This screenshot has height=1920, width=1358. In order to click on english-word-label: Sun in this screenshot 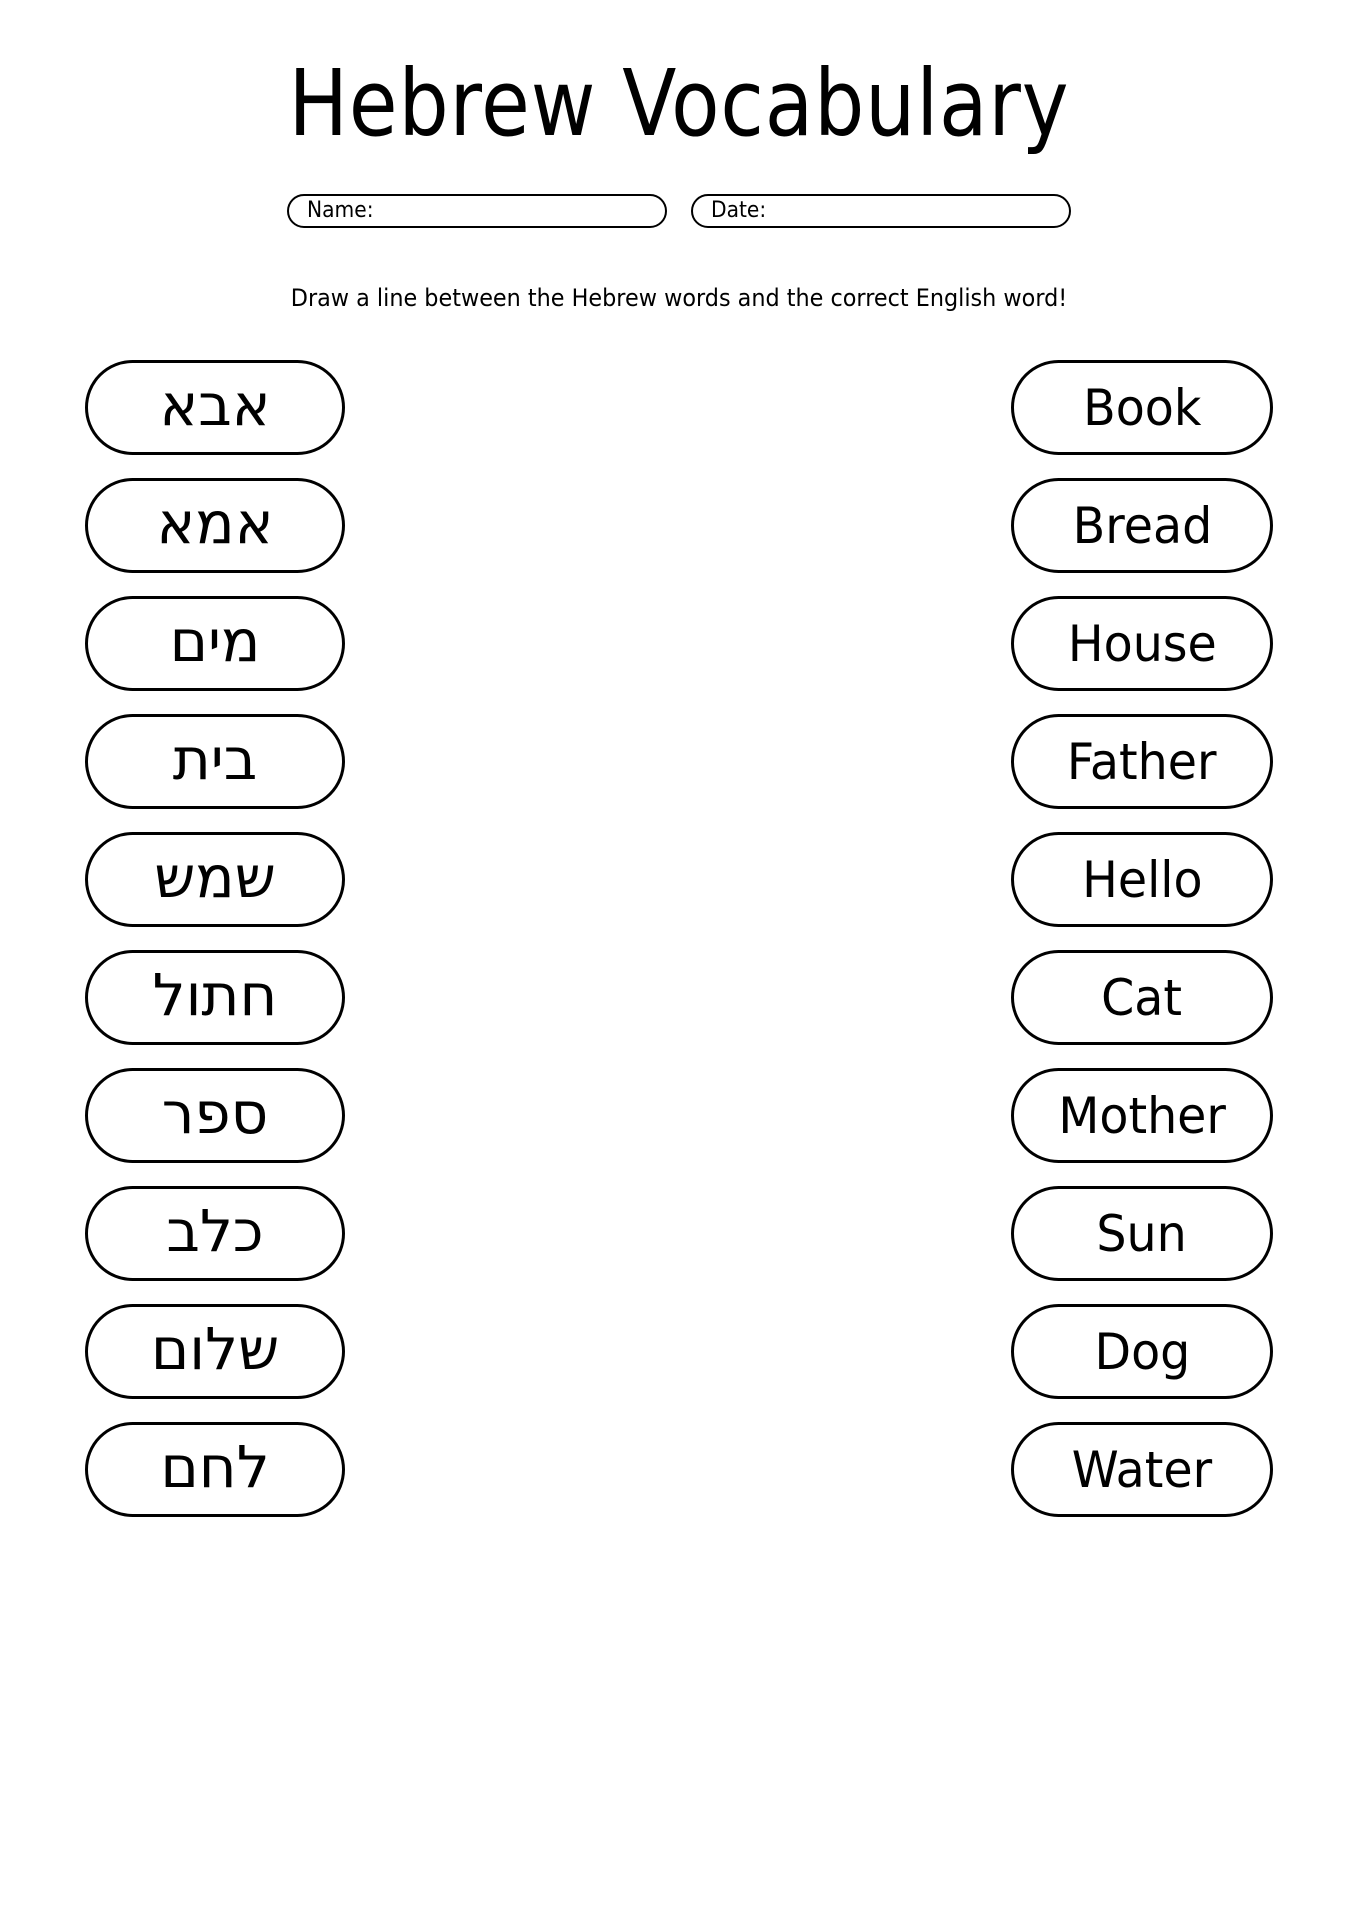, I will do `click(1142, 1233)`.